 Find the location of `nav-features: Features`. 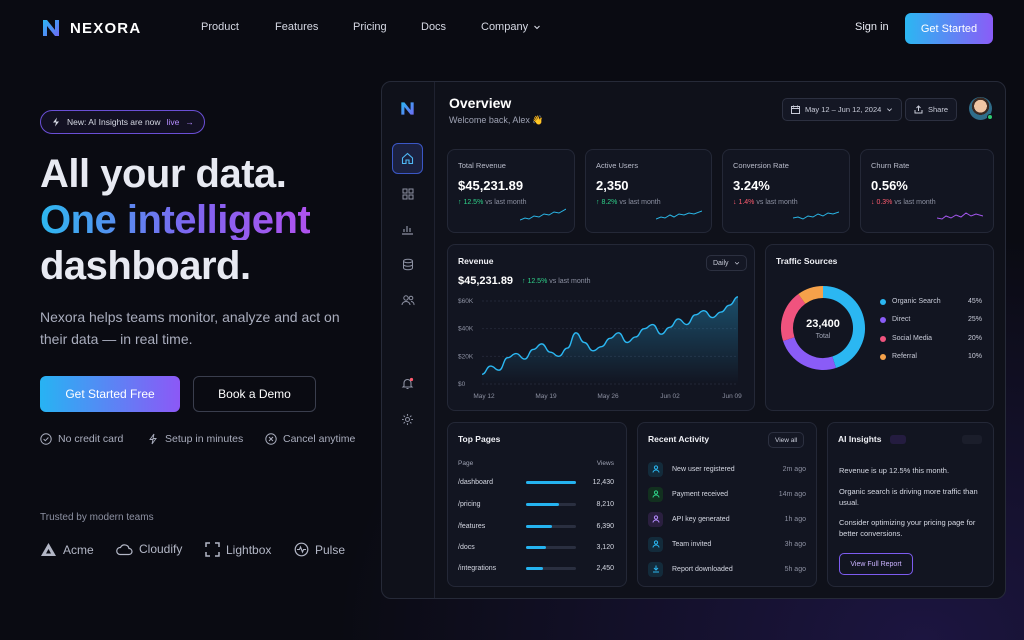

nav-features: Features is located at coordinates (296, 27).